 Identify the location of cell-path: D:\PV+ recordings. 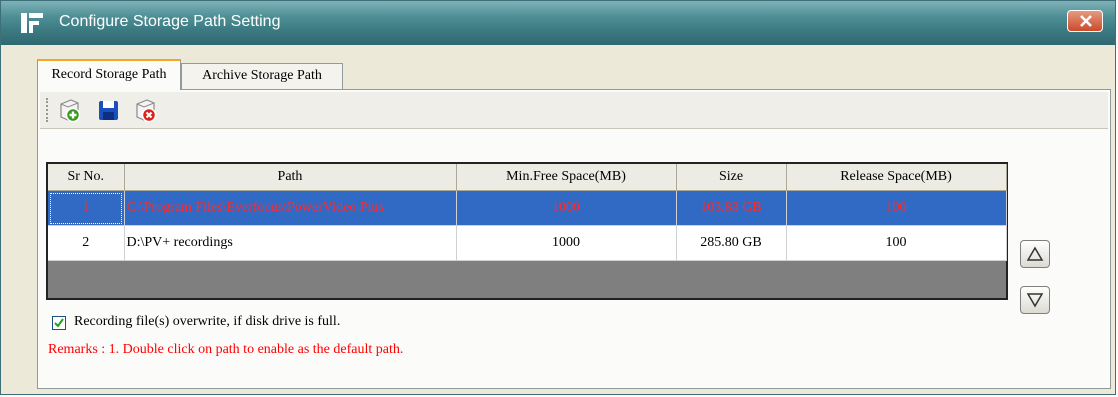
(290, 243).